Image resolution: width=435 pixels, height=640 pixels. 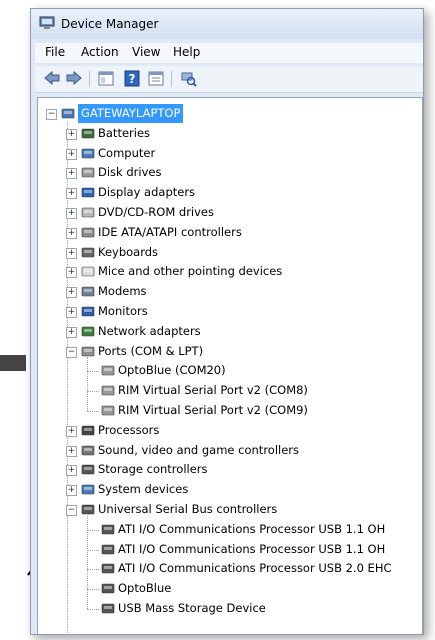 I want to click on network-adapter-icon, so click(x=88, y=331).